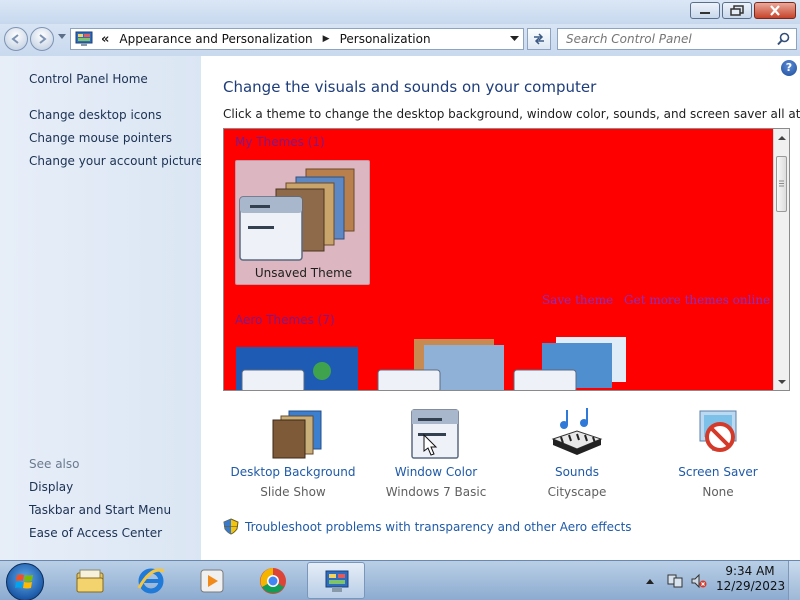 The height and width of the screenshot is (600, 800). Describe the element at coordinates (54, 464) in the screenshot. I see `see-also-label: See also` at that location.